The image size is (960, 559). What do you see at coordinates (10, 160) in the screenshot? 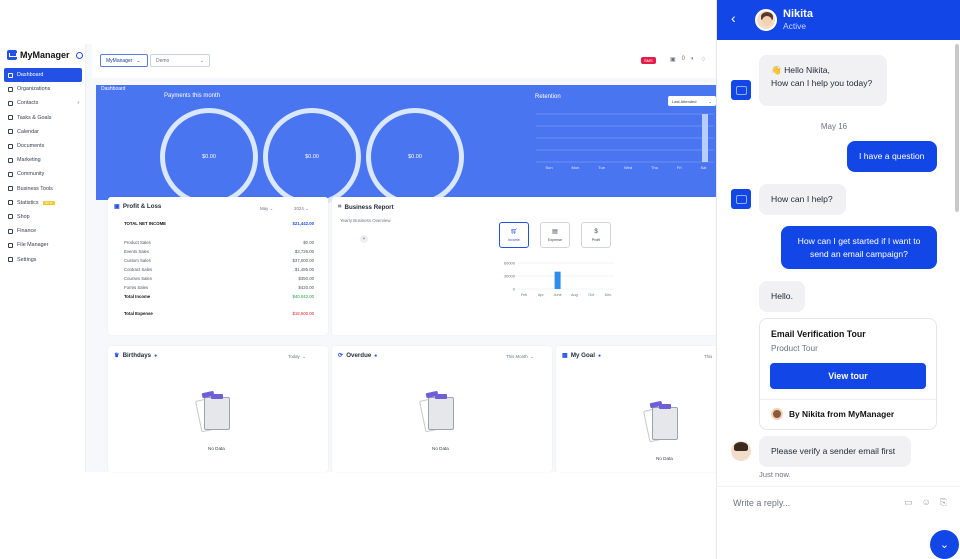
I see `marketing-icon` at bounding box center [10, 160].